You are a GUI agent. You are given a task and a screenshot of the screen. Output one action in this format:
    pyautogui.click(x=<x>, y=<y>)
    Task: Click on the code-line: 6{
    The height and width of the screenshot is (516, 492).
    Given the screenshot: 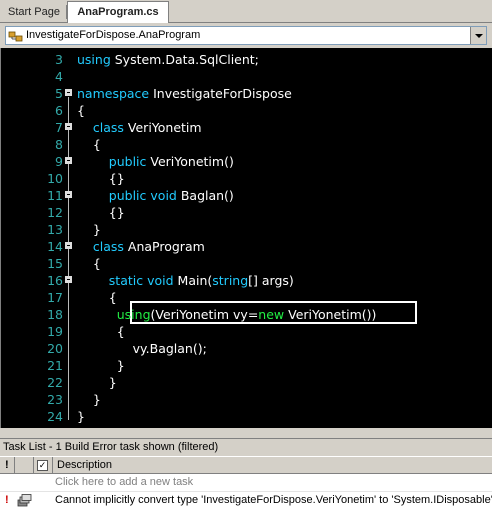 What is the action you would take?
    pyautogui.click(x=246, y=110)
    